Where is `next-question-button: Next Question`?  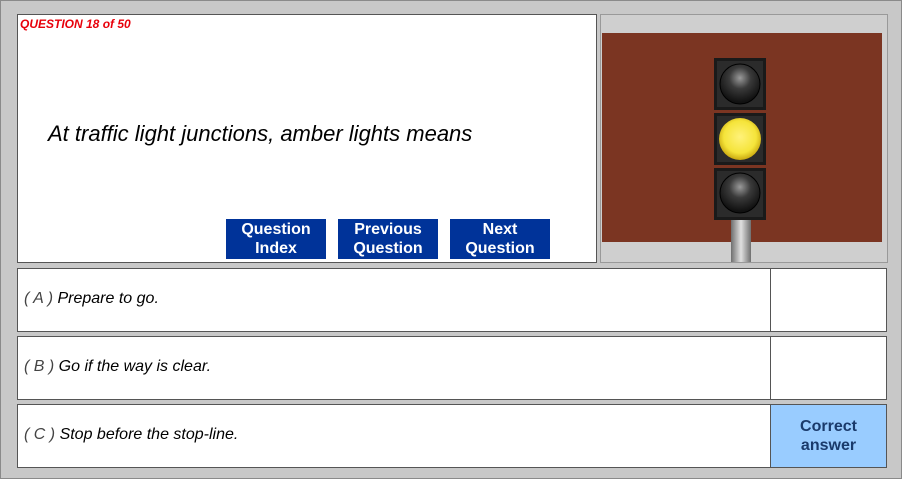 next-question-button: Next Question is located at coordinates (500, 239).